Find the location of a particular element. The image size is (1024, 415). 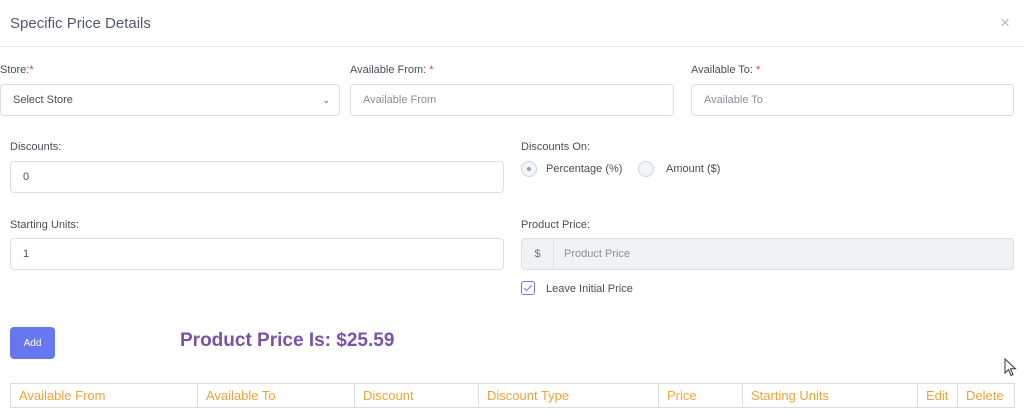

column-price: Price is located at coordinates (700, 395).